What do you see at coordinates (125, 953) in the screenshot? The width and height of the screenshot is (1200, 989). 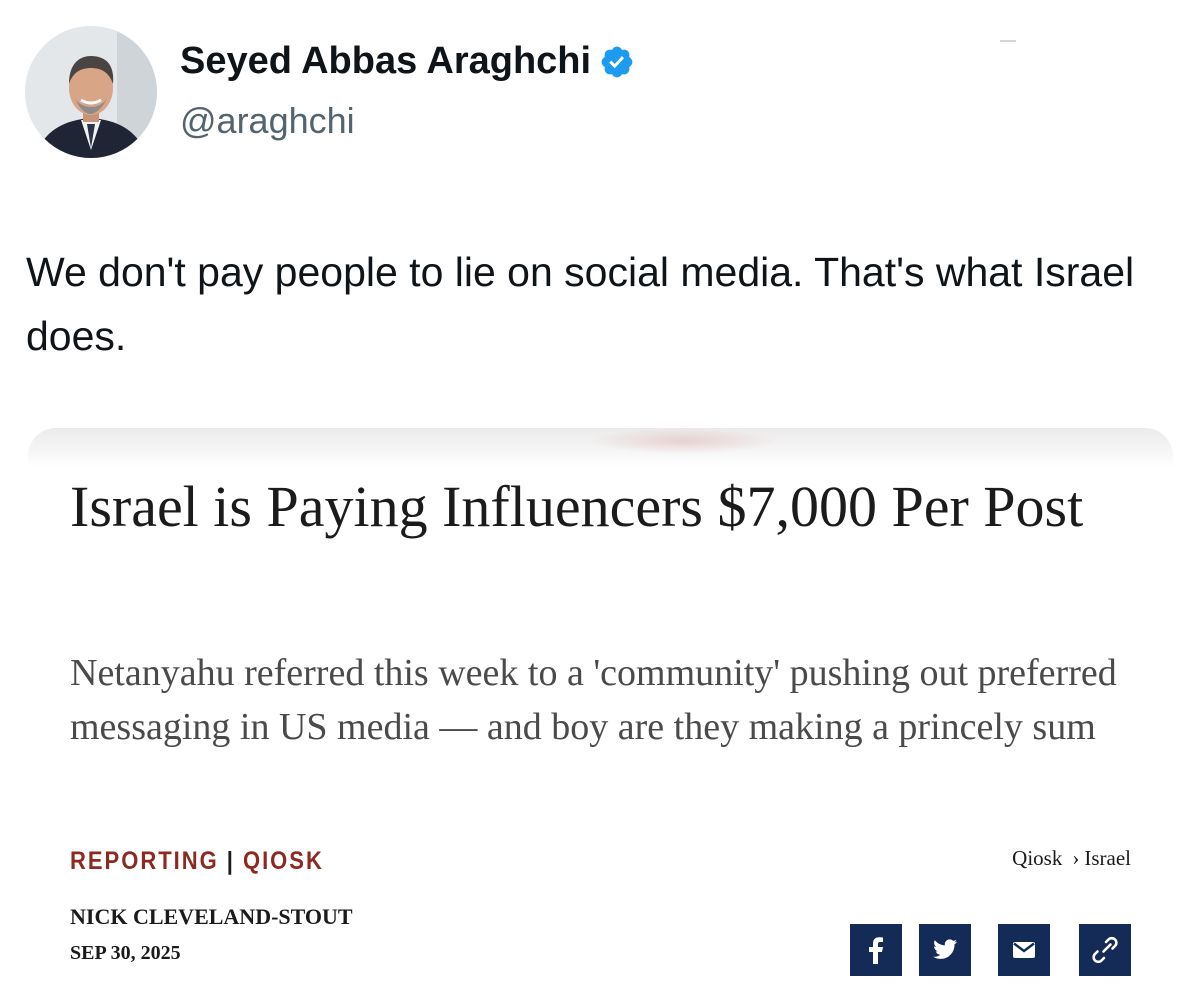 I see `article-date: SEP 30, 2025` at bounding box center [125, 953].